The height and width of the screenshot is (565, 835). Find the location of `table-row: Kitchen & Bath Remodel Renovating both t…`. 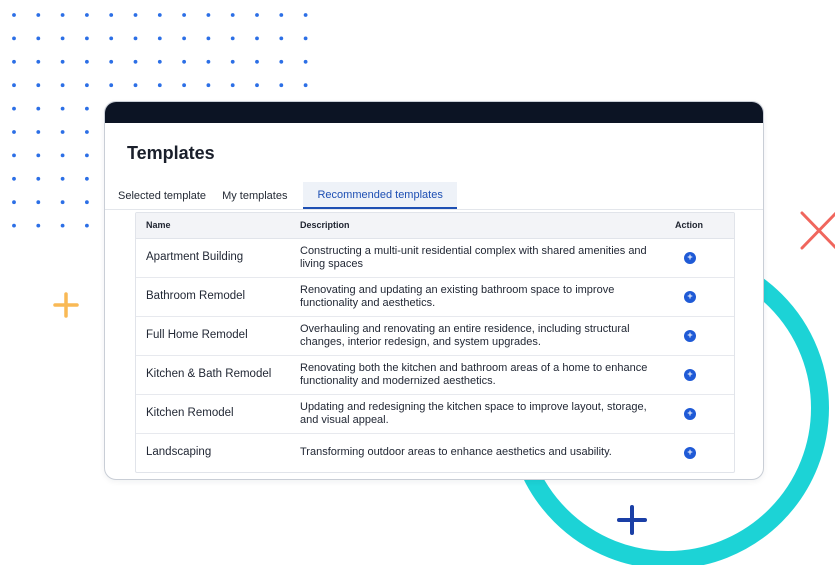

table-row: Kitchen & Bath Remodel Renovating both t… is located at coordinates (435, 374).